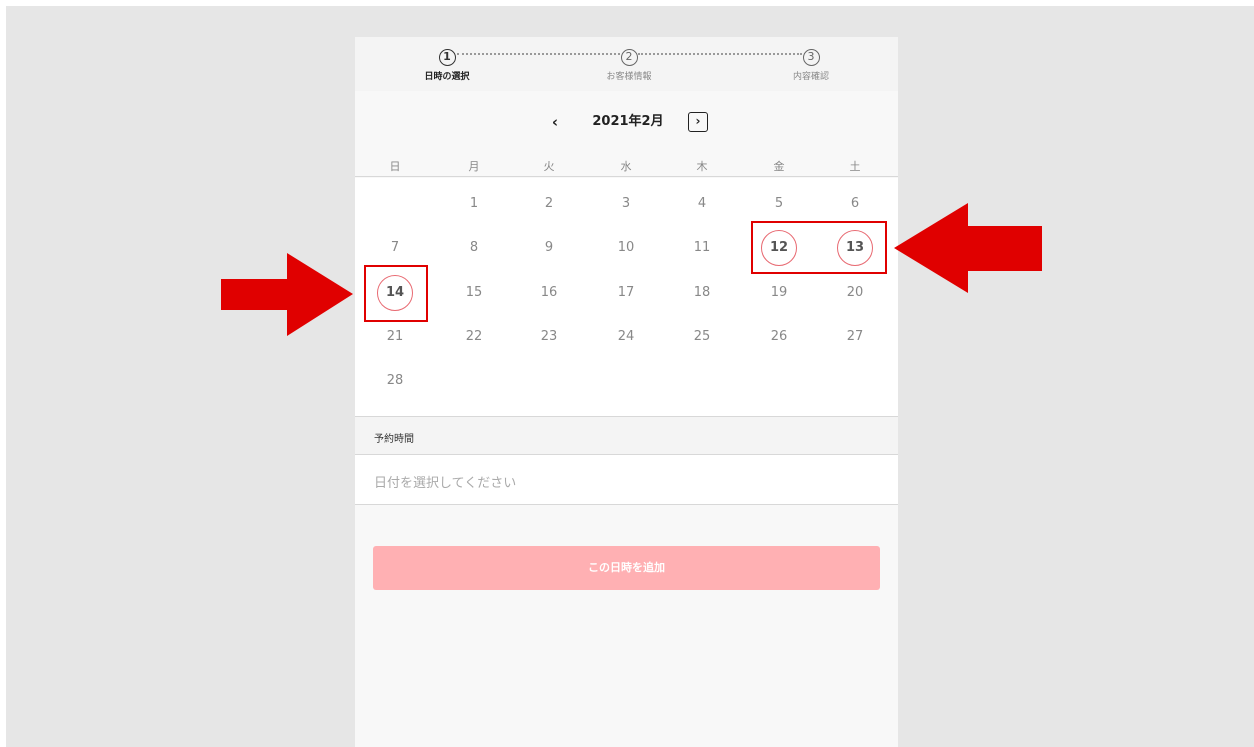 This screenshot has height=747, width=1254. What do you see at coordinates (549, 292) in the screenshot?
I see `calendar-day: 16` at bounding box center [549, 292].